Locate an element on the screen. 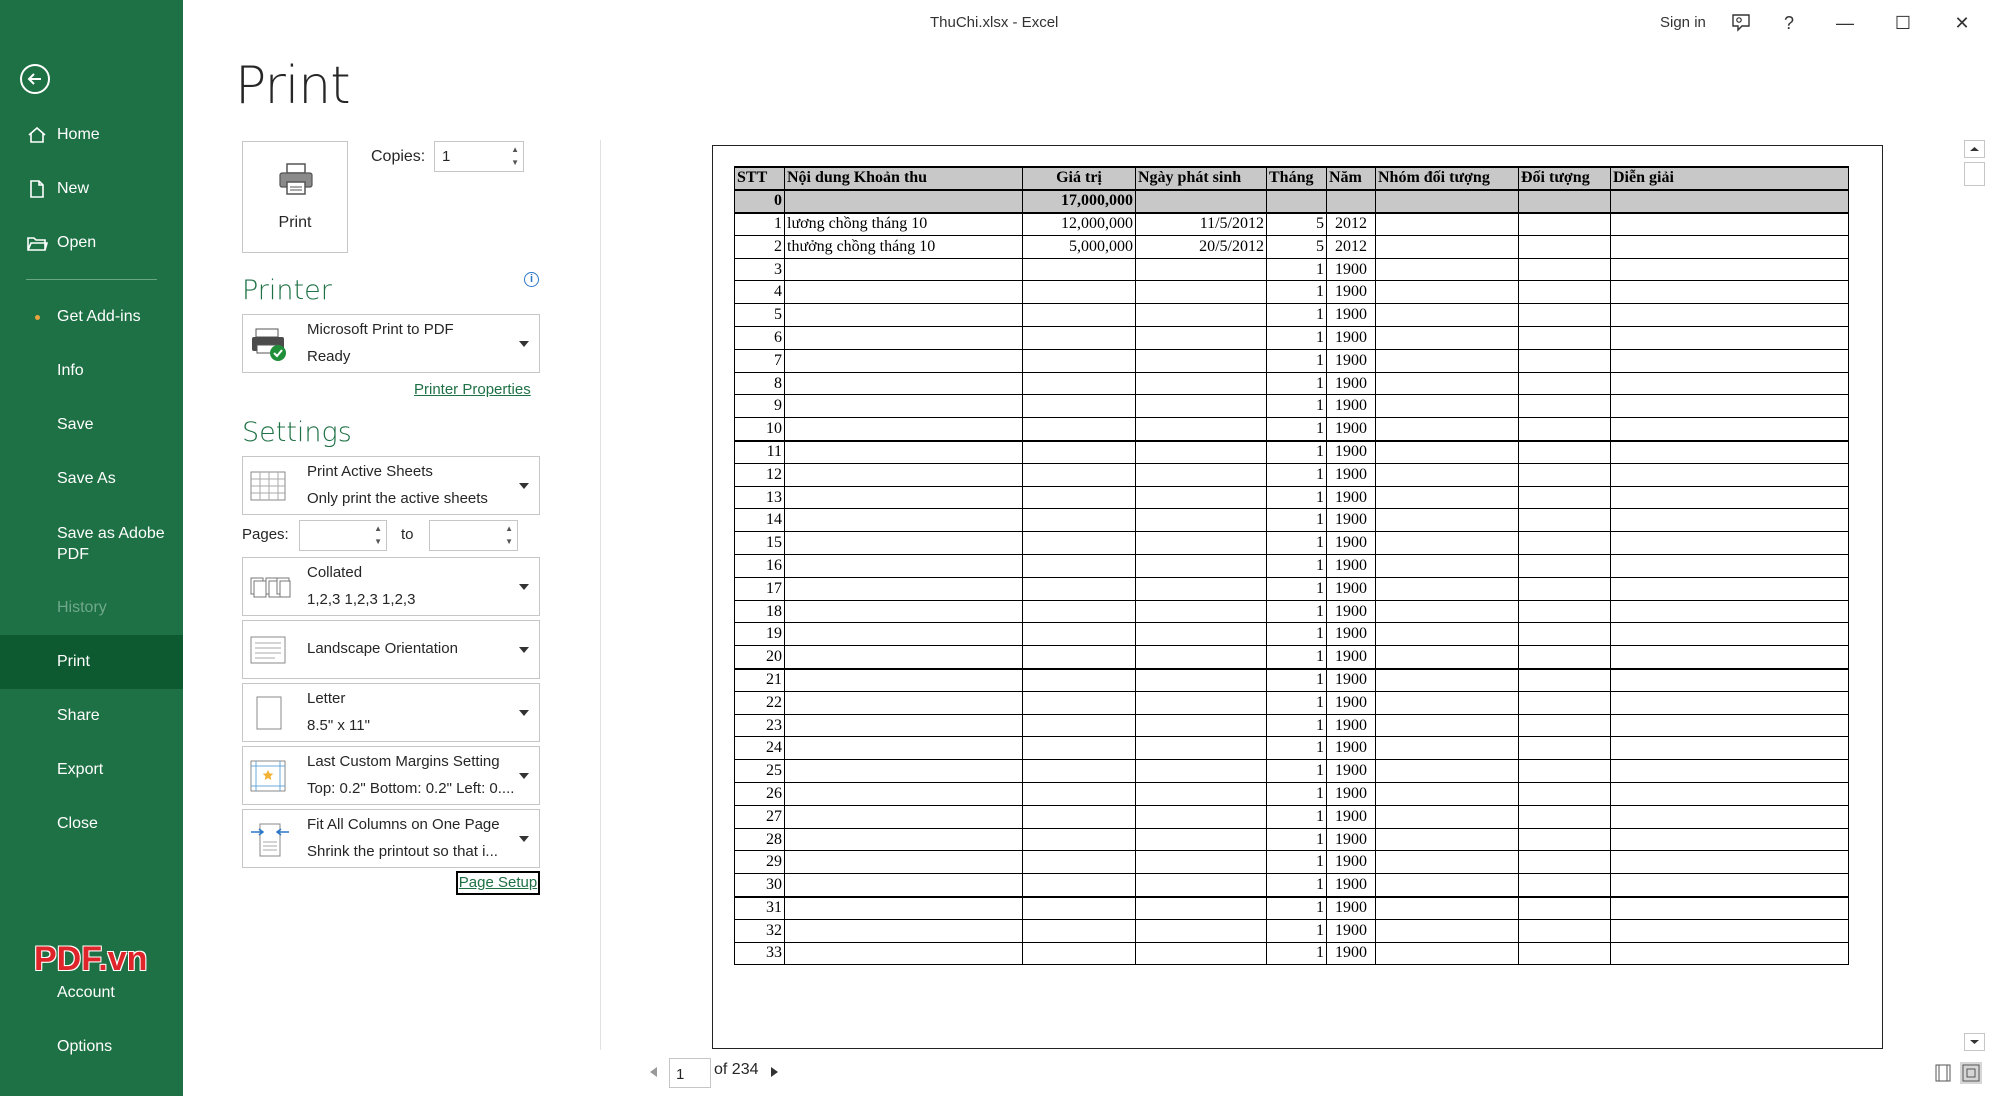  printer-properties-link: Printer Properties is located at coordinates (472, 389).